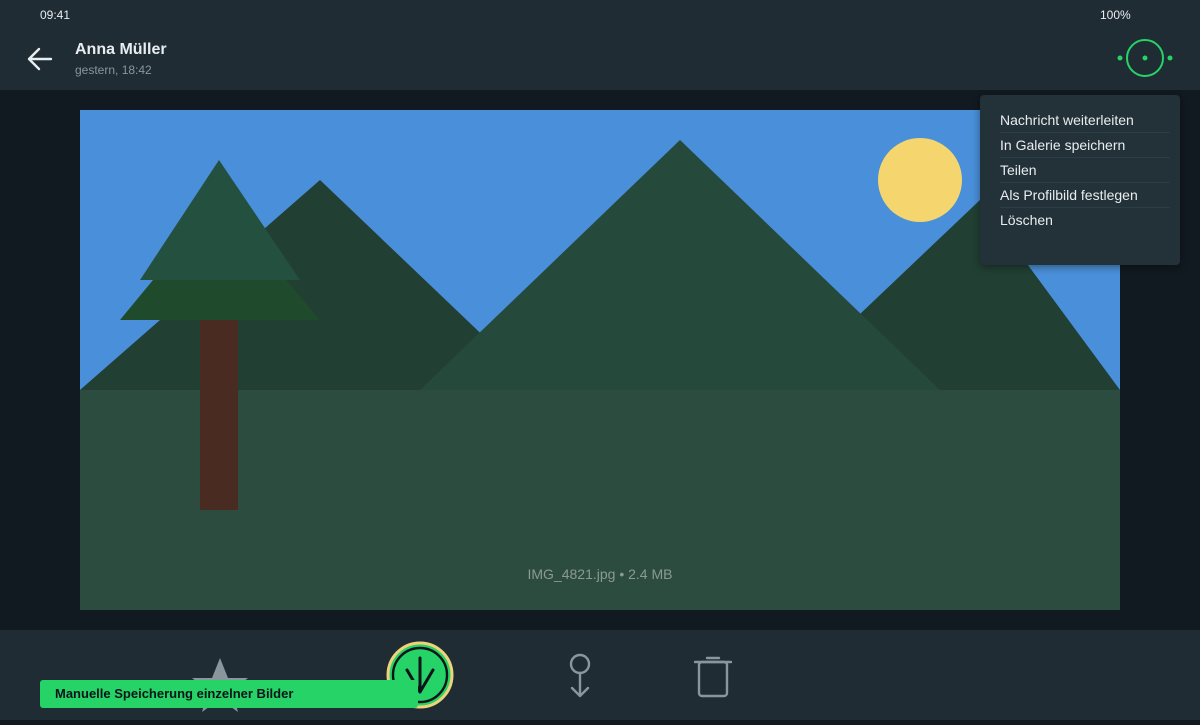  Describe the element at coordinates (1085, 145) in the screenshot. I see `menu-item-save-to-gallery: In Galerie speichern` at that location.